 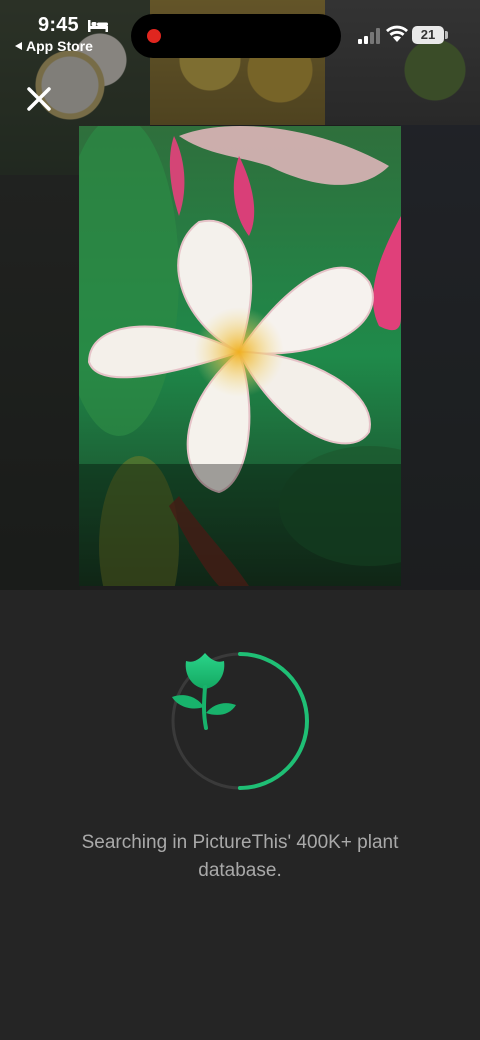 I want to click on dynamic-island, so click(x=236, y=36).